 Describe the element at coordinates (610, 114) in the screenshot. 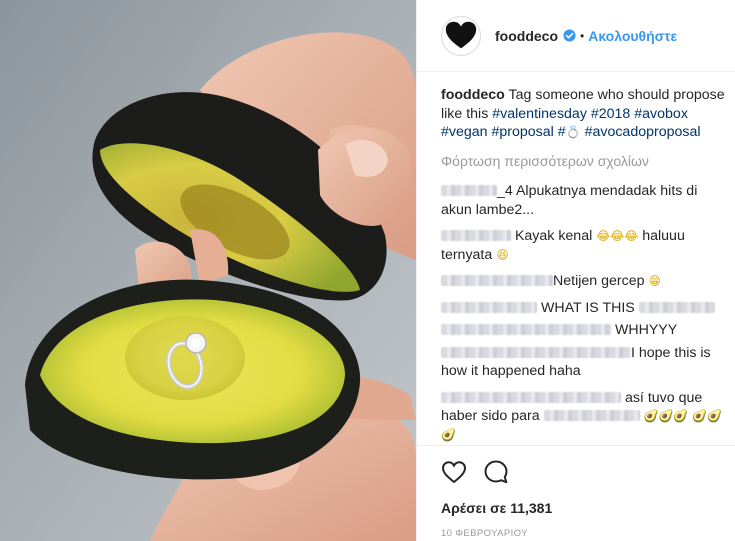

I see `hashtag: #2018` at that location.